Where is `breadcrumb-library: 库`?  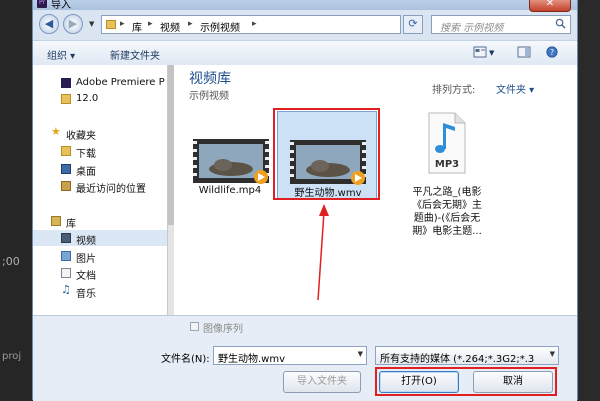 breadcrumb-library: 库 is located at coordinates (137, 26).